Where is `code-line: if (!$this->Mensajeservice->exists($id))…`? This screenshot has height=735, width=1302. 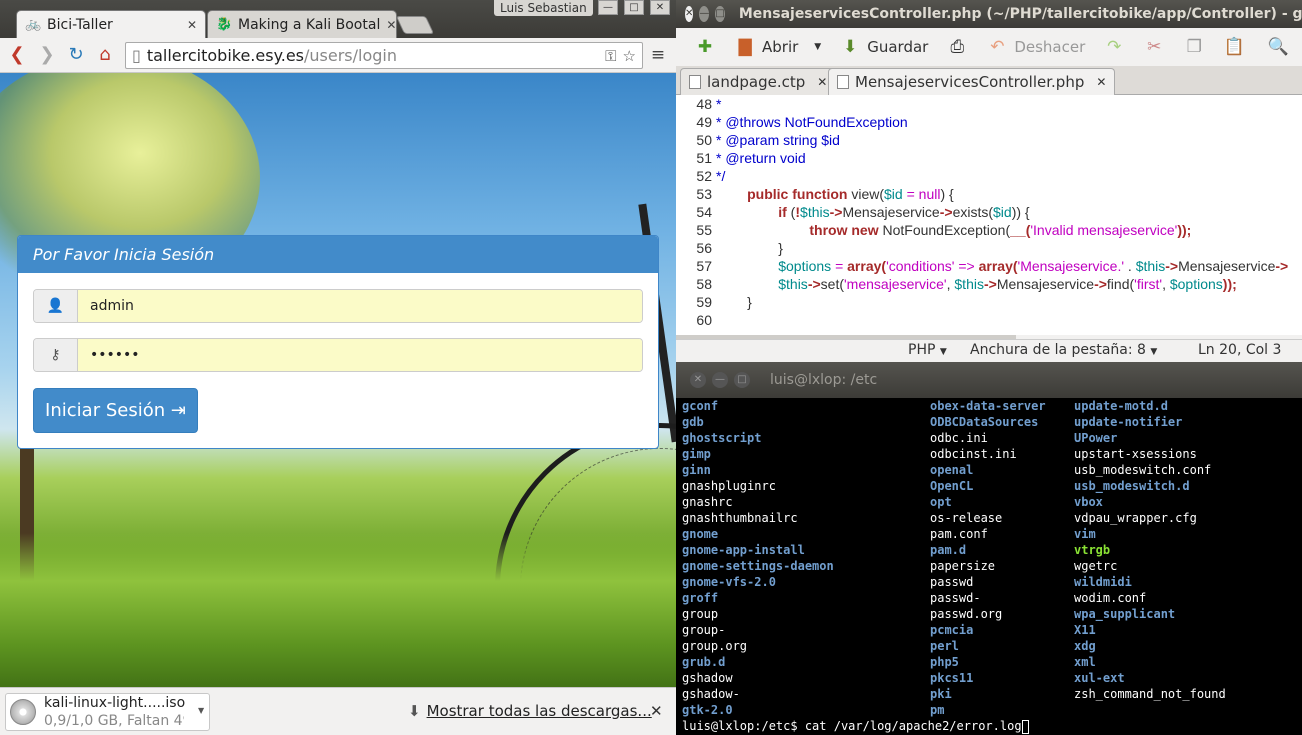
code-line: if (!$this->Mensajeservice->exists($id))… is located at coordinates (904, 212).